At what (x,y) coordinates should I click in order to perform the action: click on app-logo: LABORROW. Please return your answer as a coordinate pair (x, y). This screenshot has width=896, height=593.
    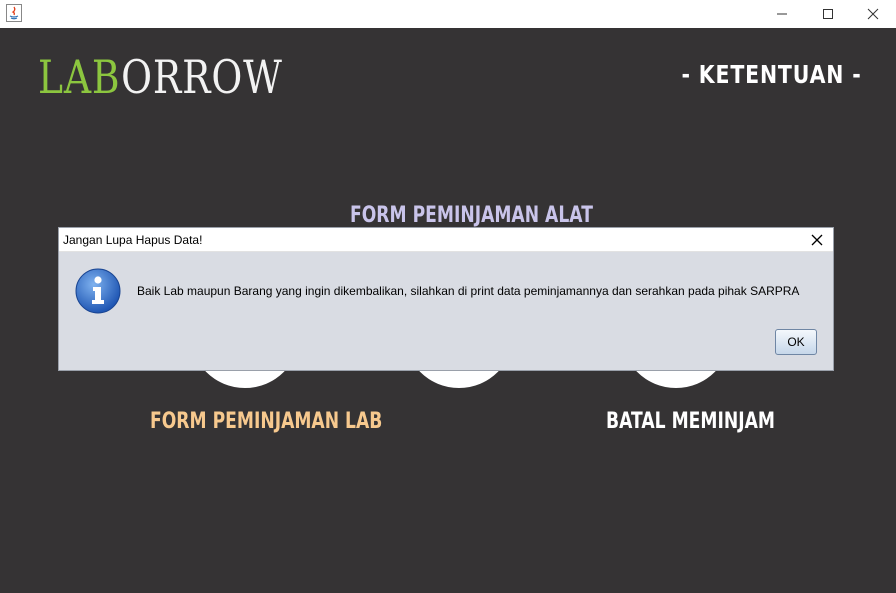
    Looking at the image, I should click on (160, 77).